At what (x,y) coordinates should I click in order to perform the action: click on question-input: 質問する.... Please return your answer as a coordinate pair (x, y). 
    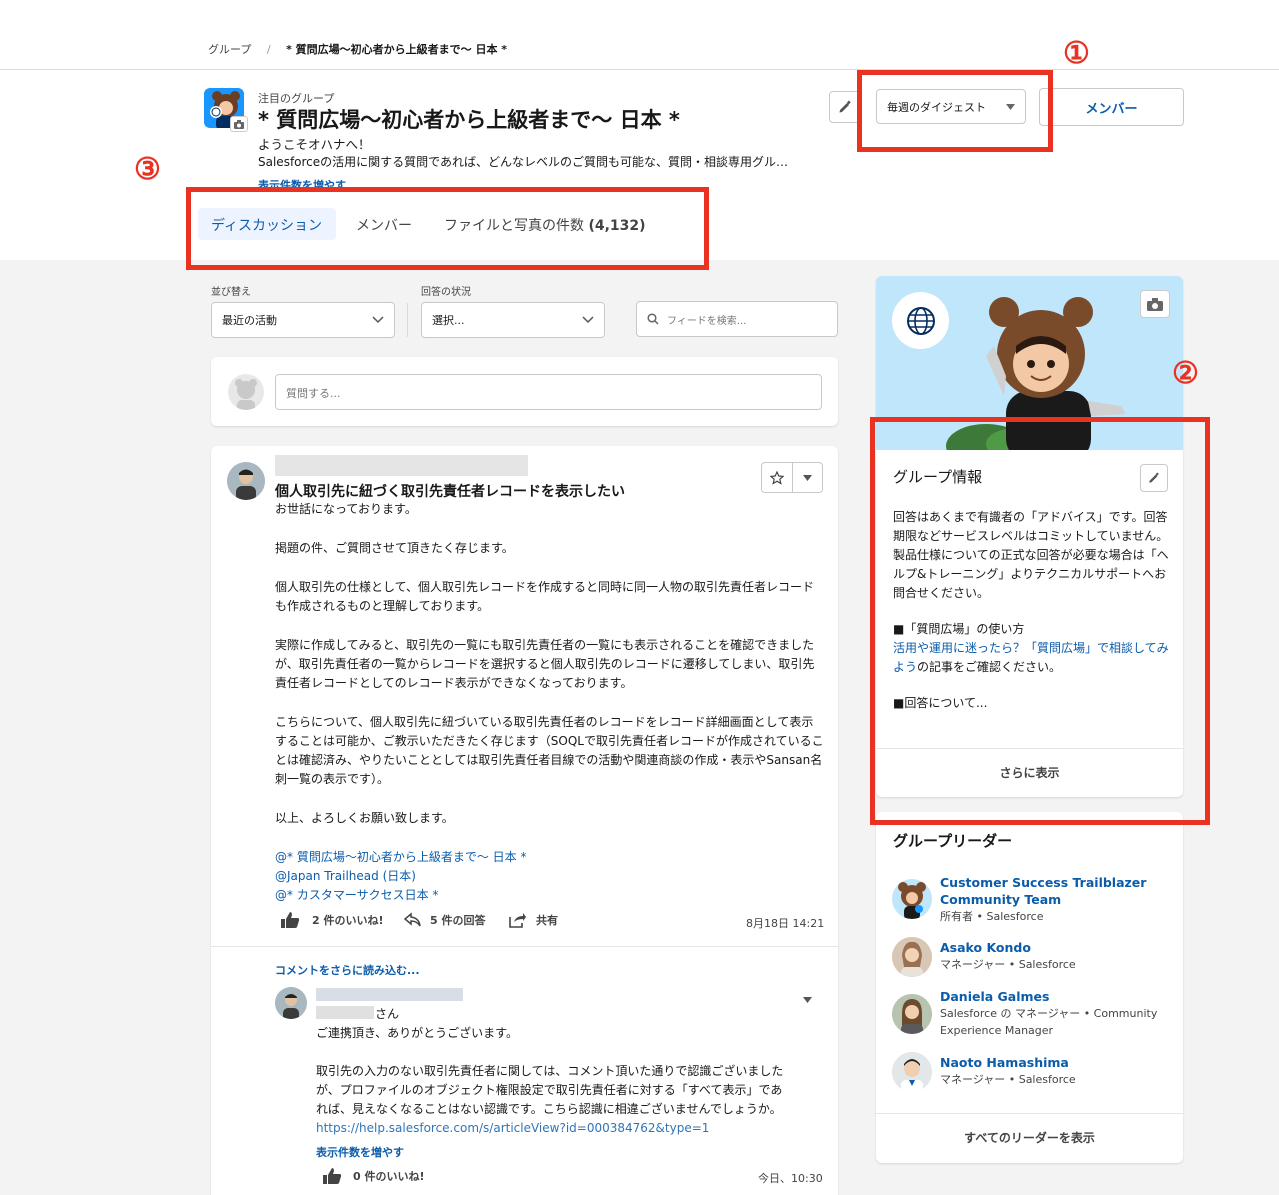
    Looking at the image, I should click on (548, 392).